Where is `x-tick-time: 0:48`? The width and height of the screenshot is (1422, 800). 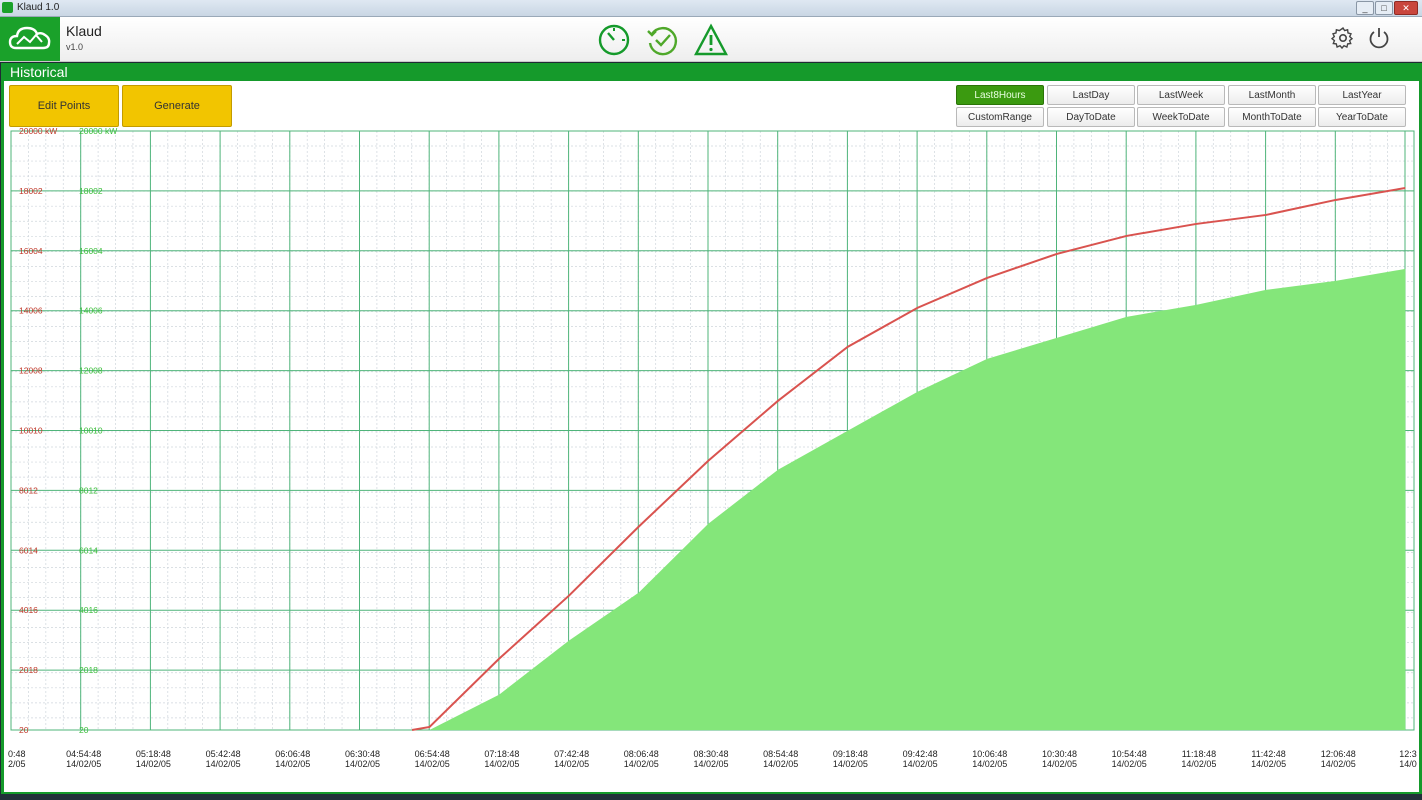
x-tick-time: 0:48 is located at coordinates (17, 754).